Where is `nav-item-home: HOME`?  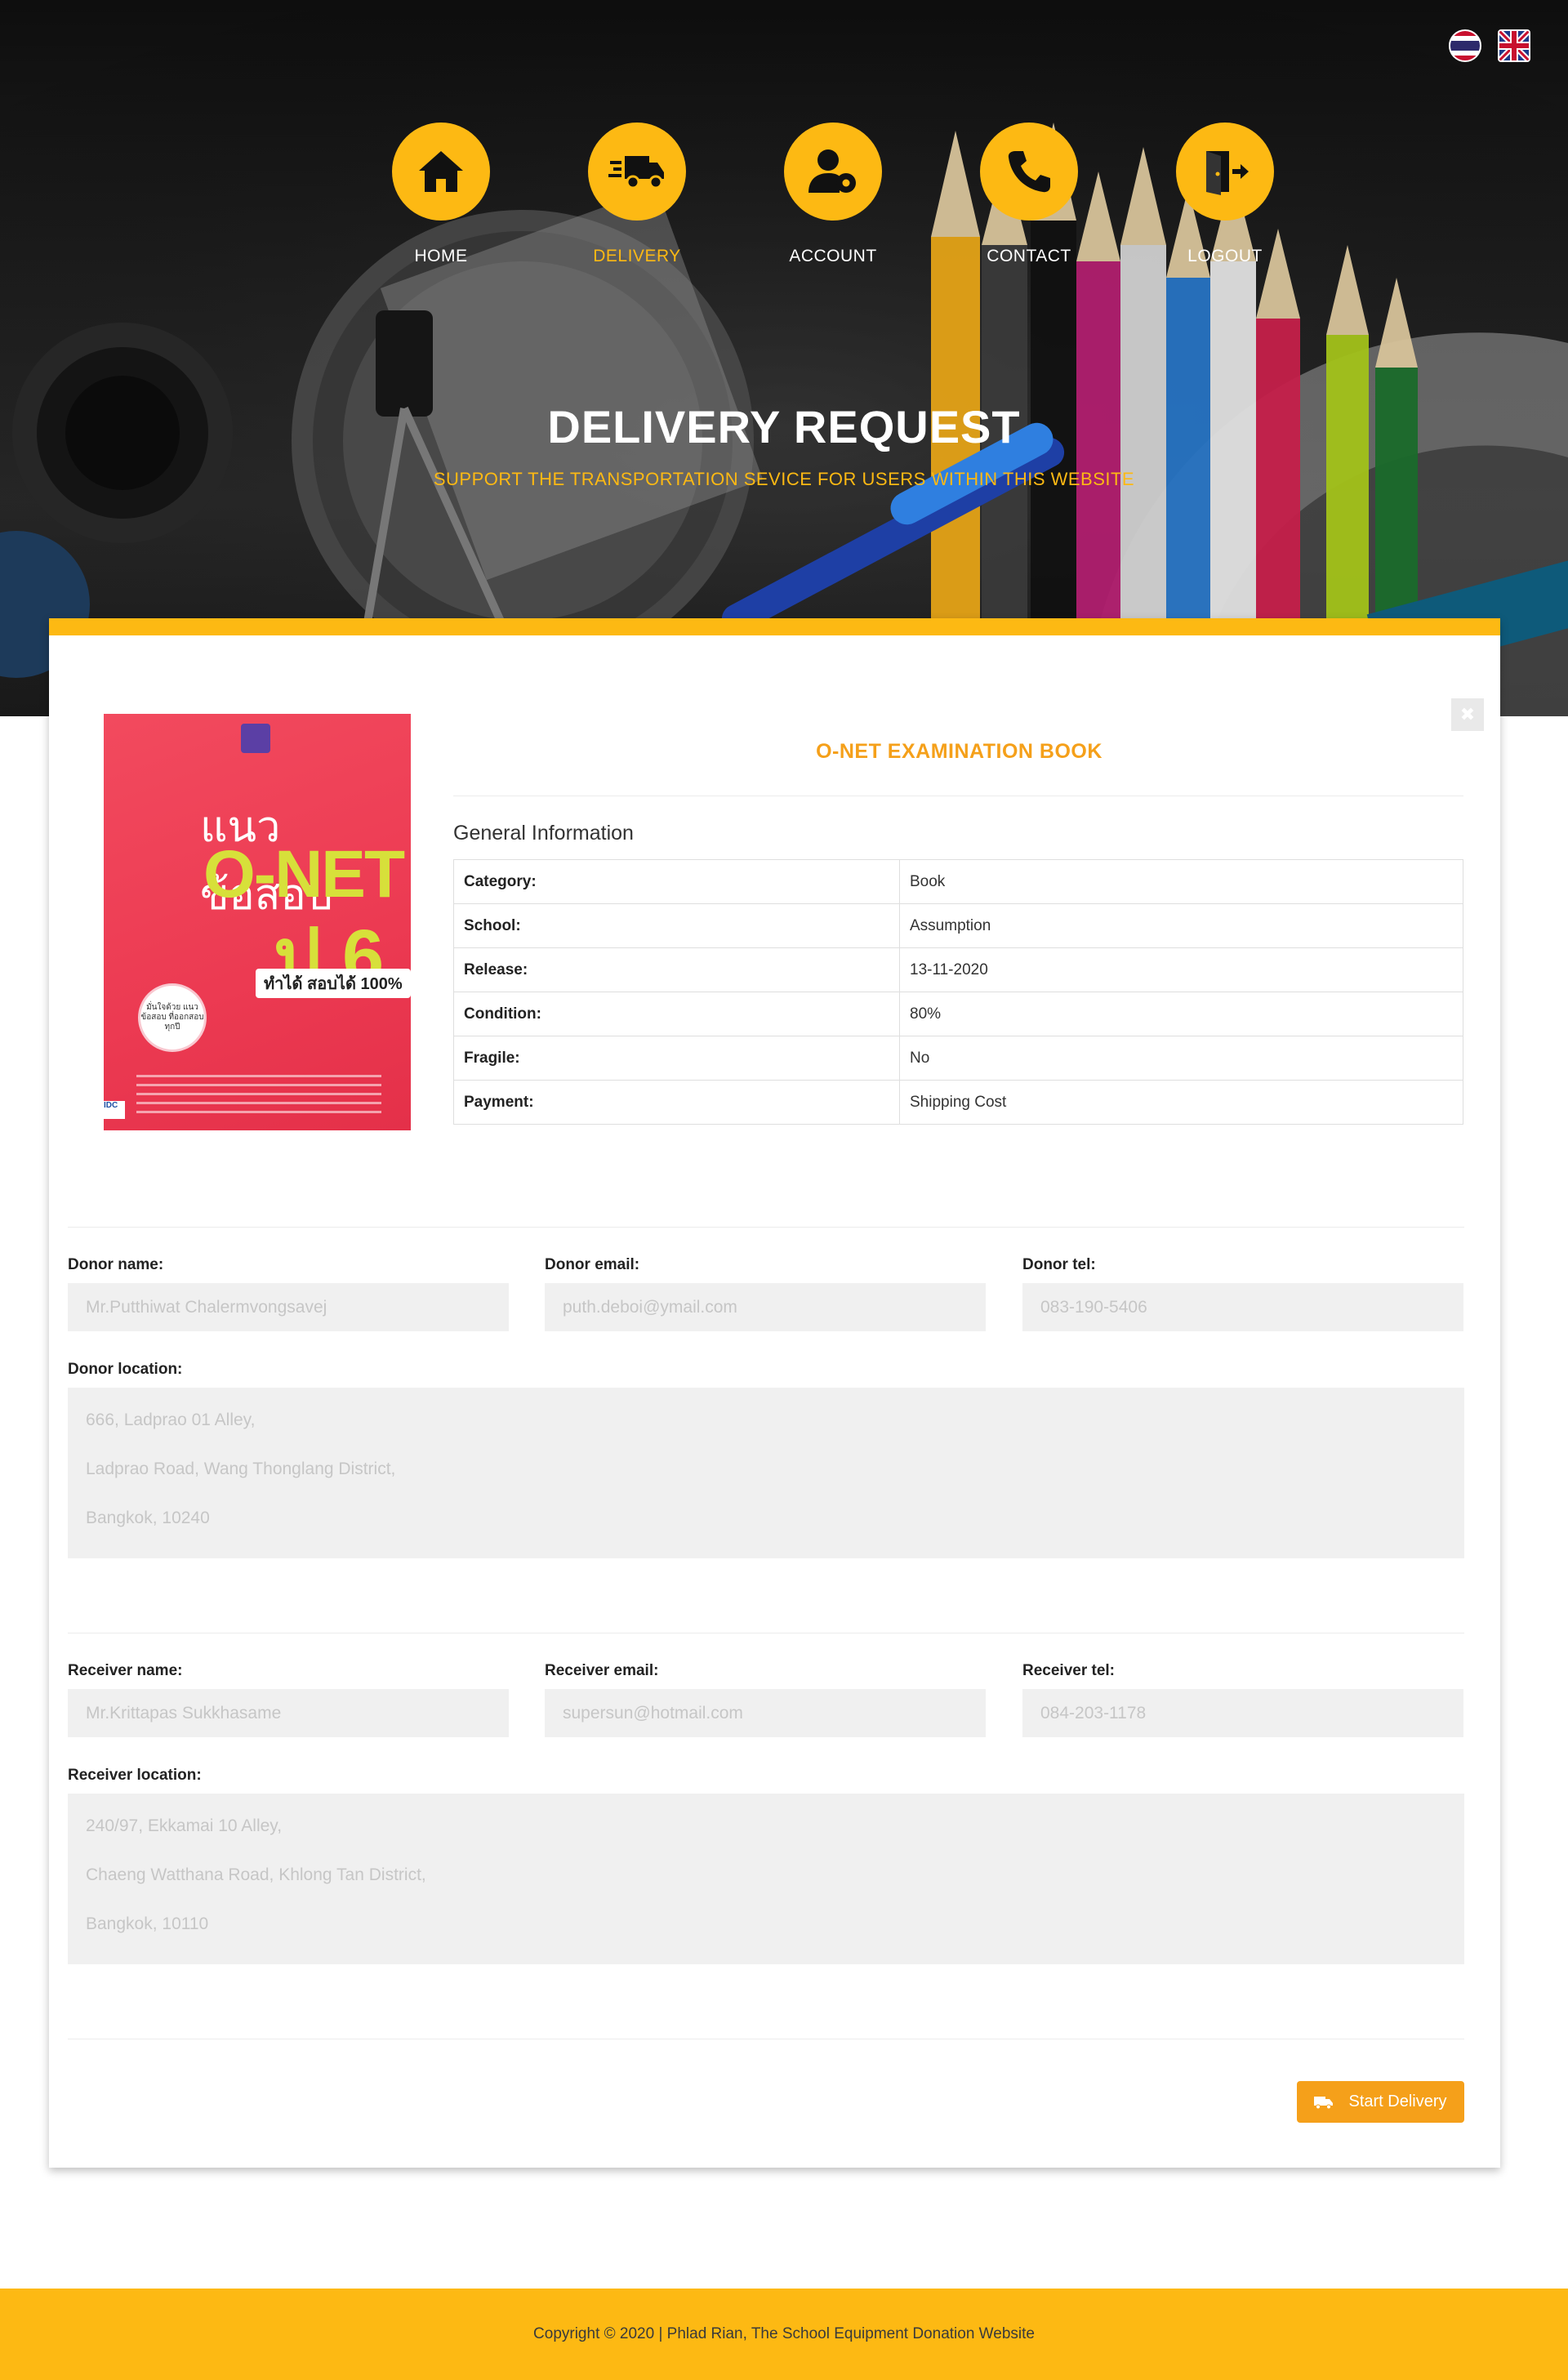 nav-item-home: HOME is located at coordinates (441, 195).